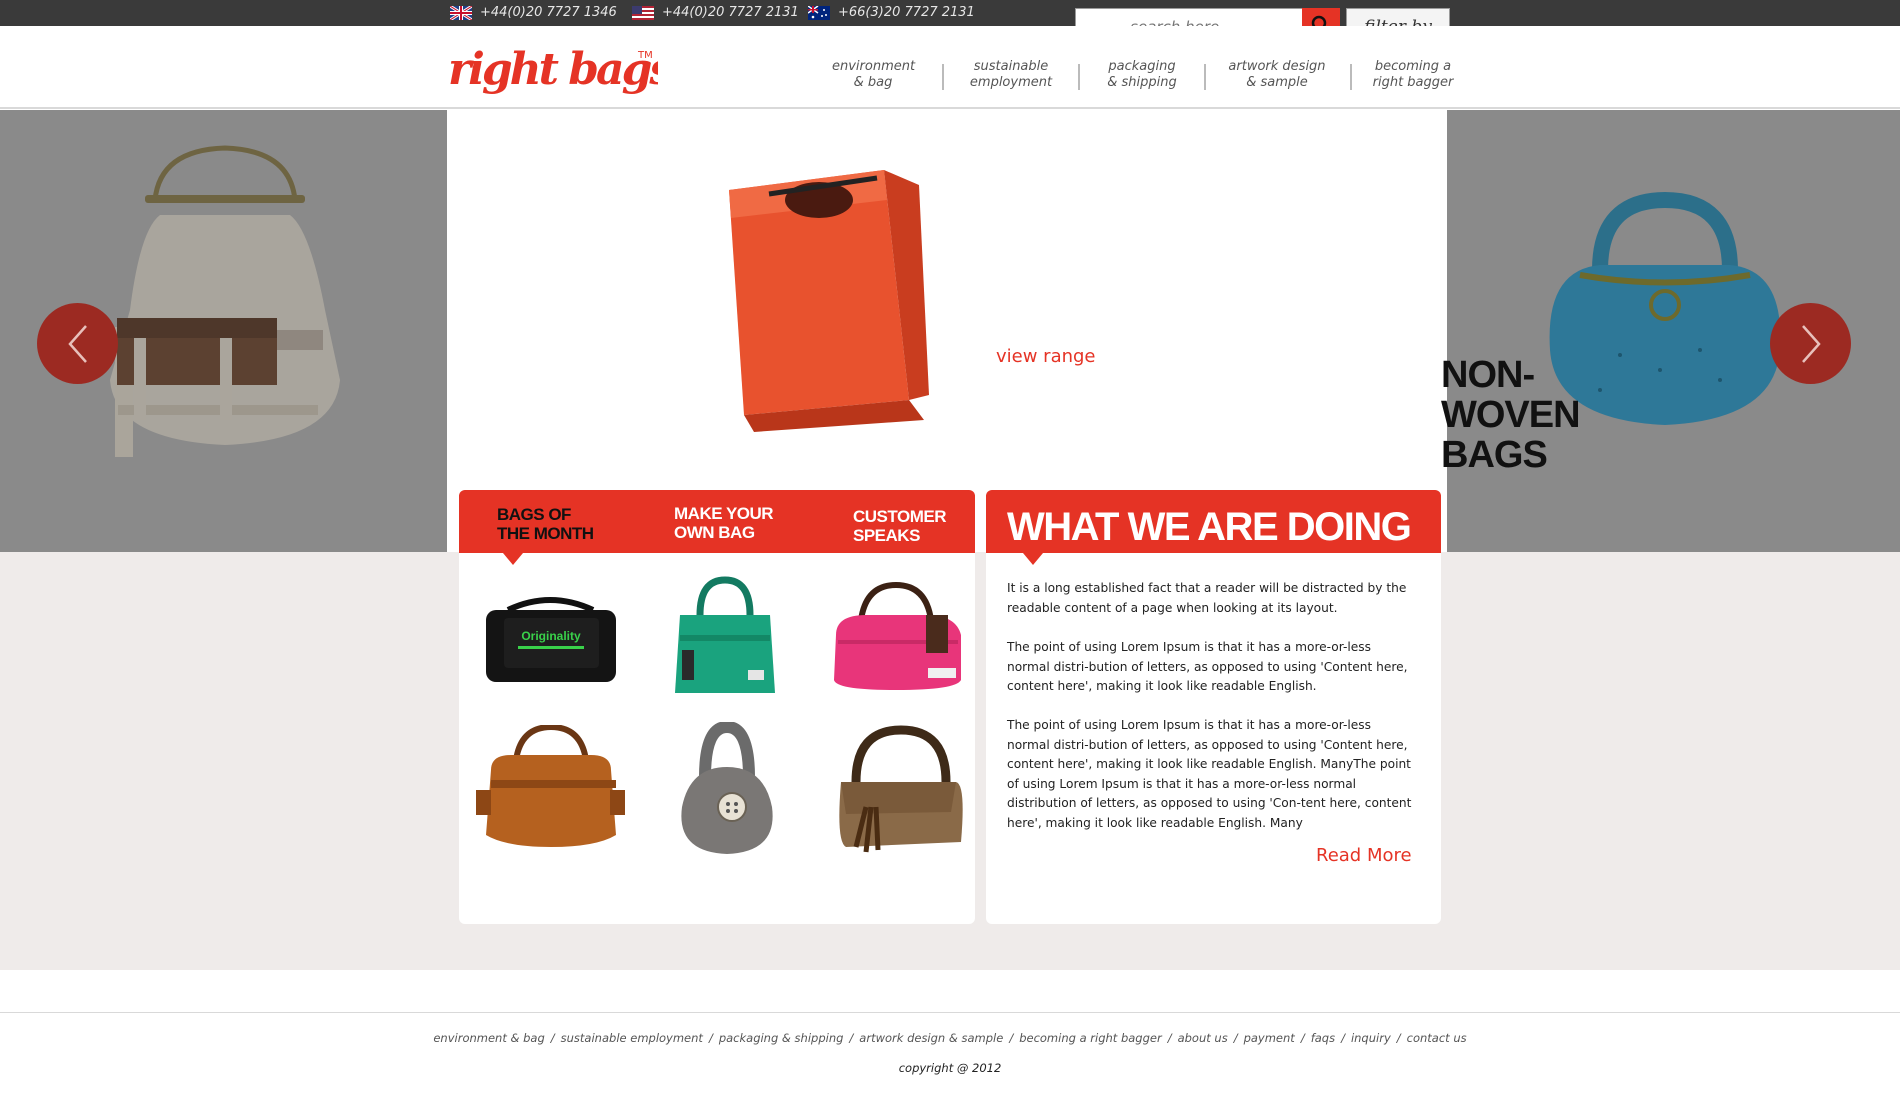 This screenshot has height=1106, width=1900. What do you see at coordinates (1437, 1038) in the screenshot?
I see `footer-link-contact-us: contact us` at bounding box center [1437, 1038].